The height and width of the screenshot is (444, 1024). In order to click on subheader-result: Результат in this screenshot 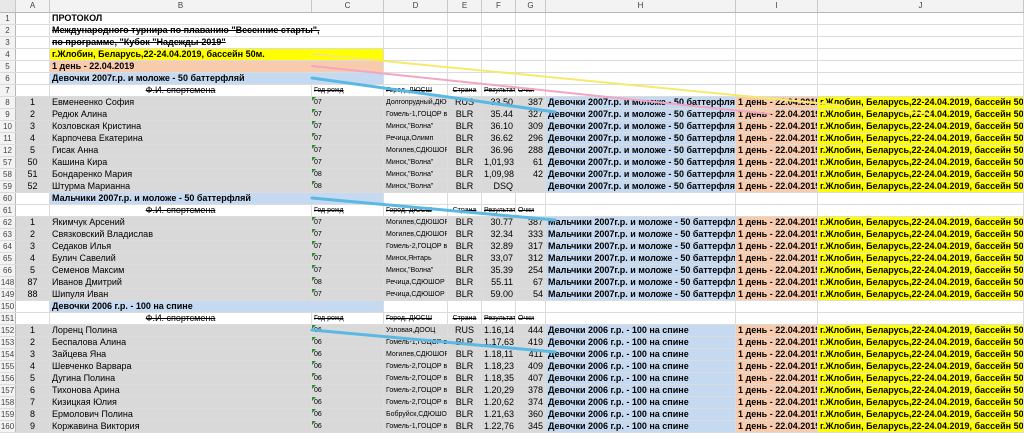, I will do `click(499, 210)`.